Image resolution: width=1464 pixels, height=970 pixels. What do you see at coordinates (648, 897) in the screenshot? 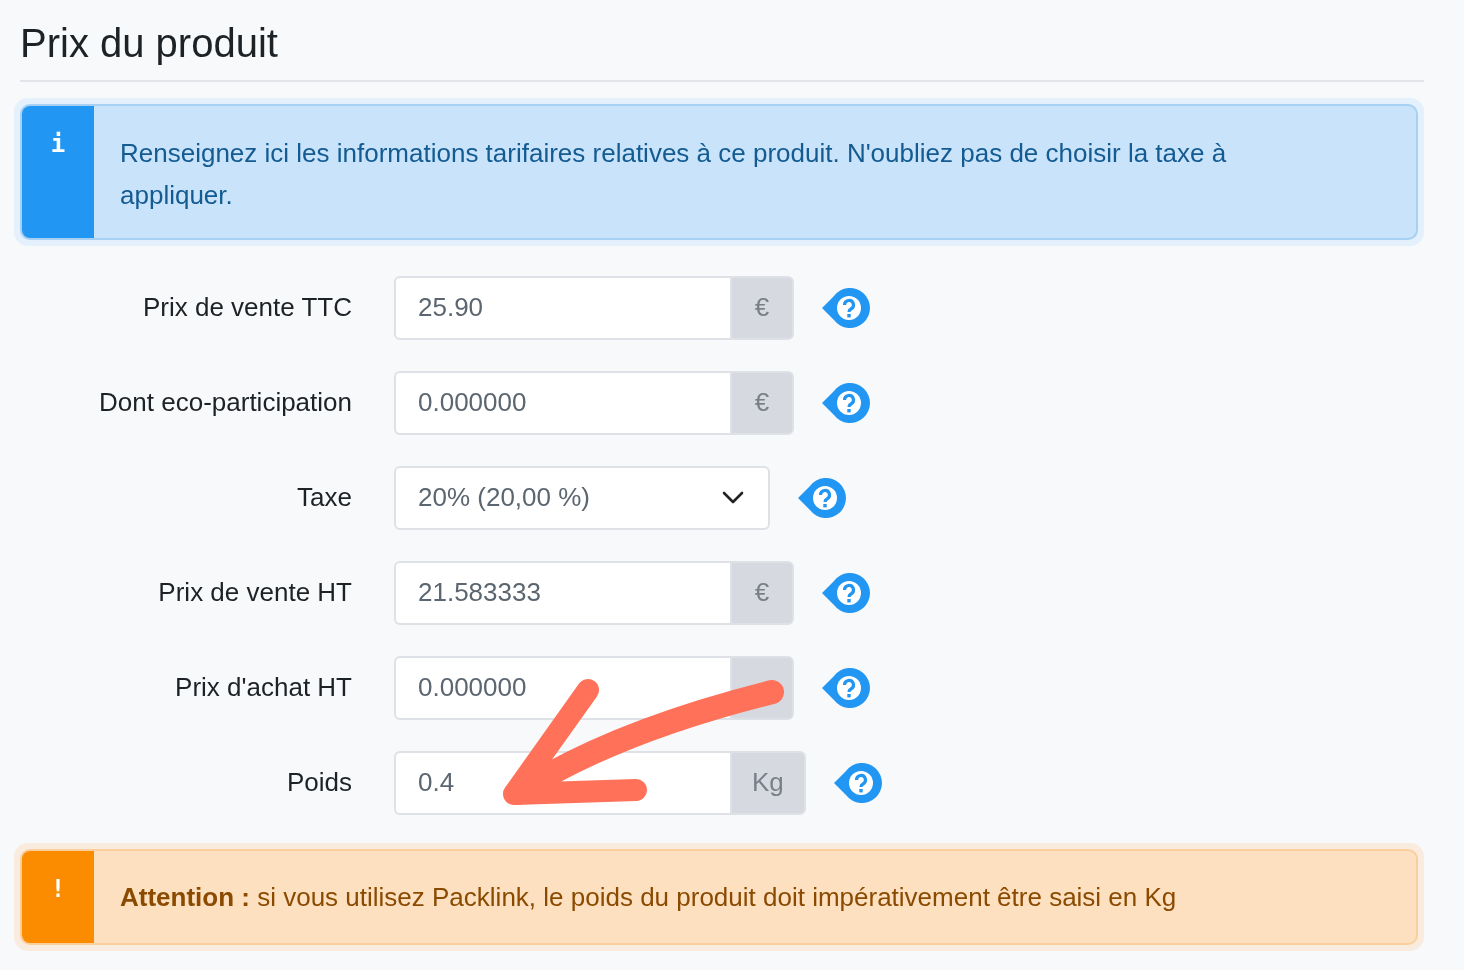
I see `alert-message: Attention : si vous utilisez Packlink, le poids du produit doit impérativement être saisi en Kg` at bounding box center [648, 897].